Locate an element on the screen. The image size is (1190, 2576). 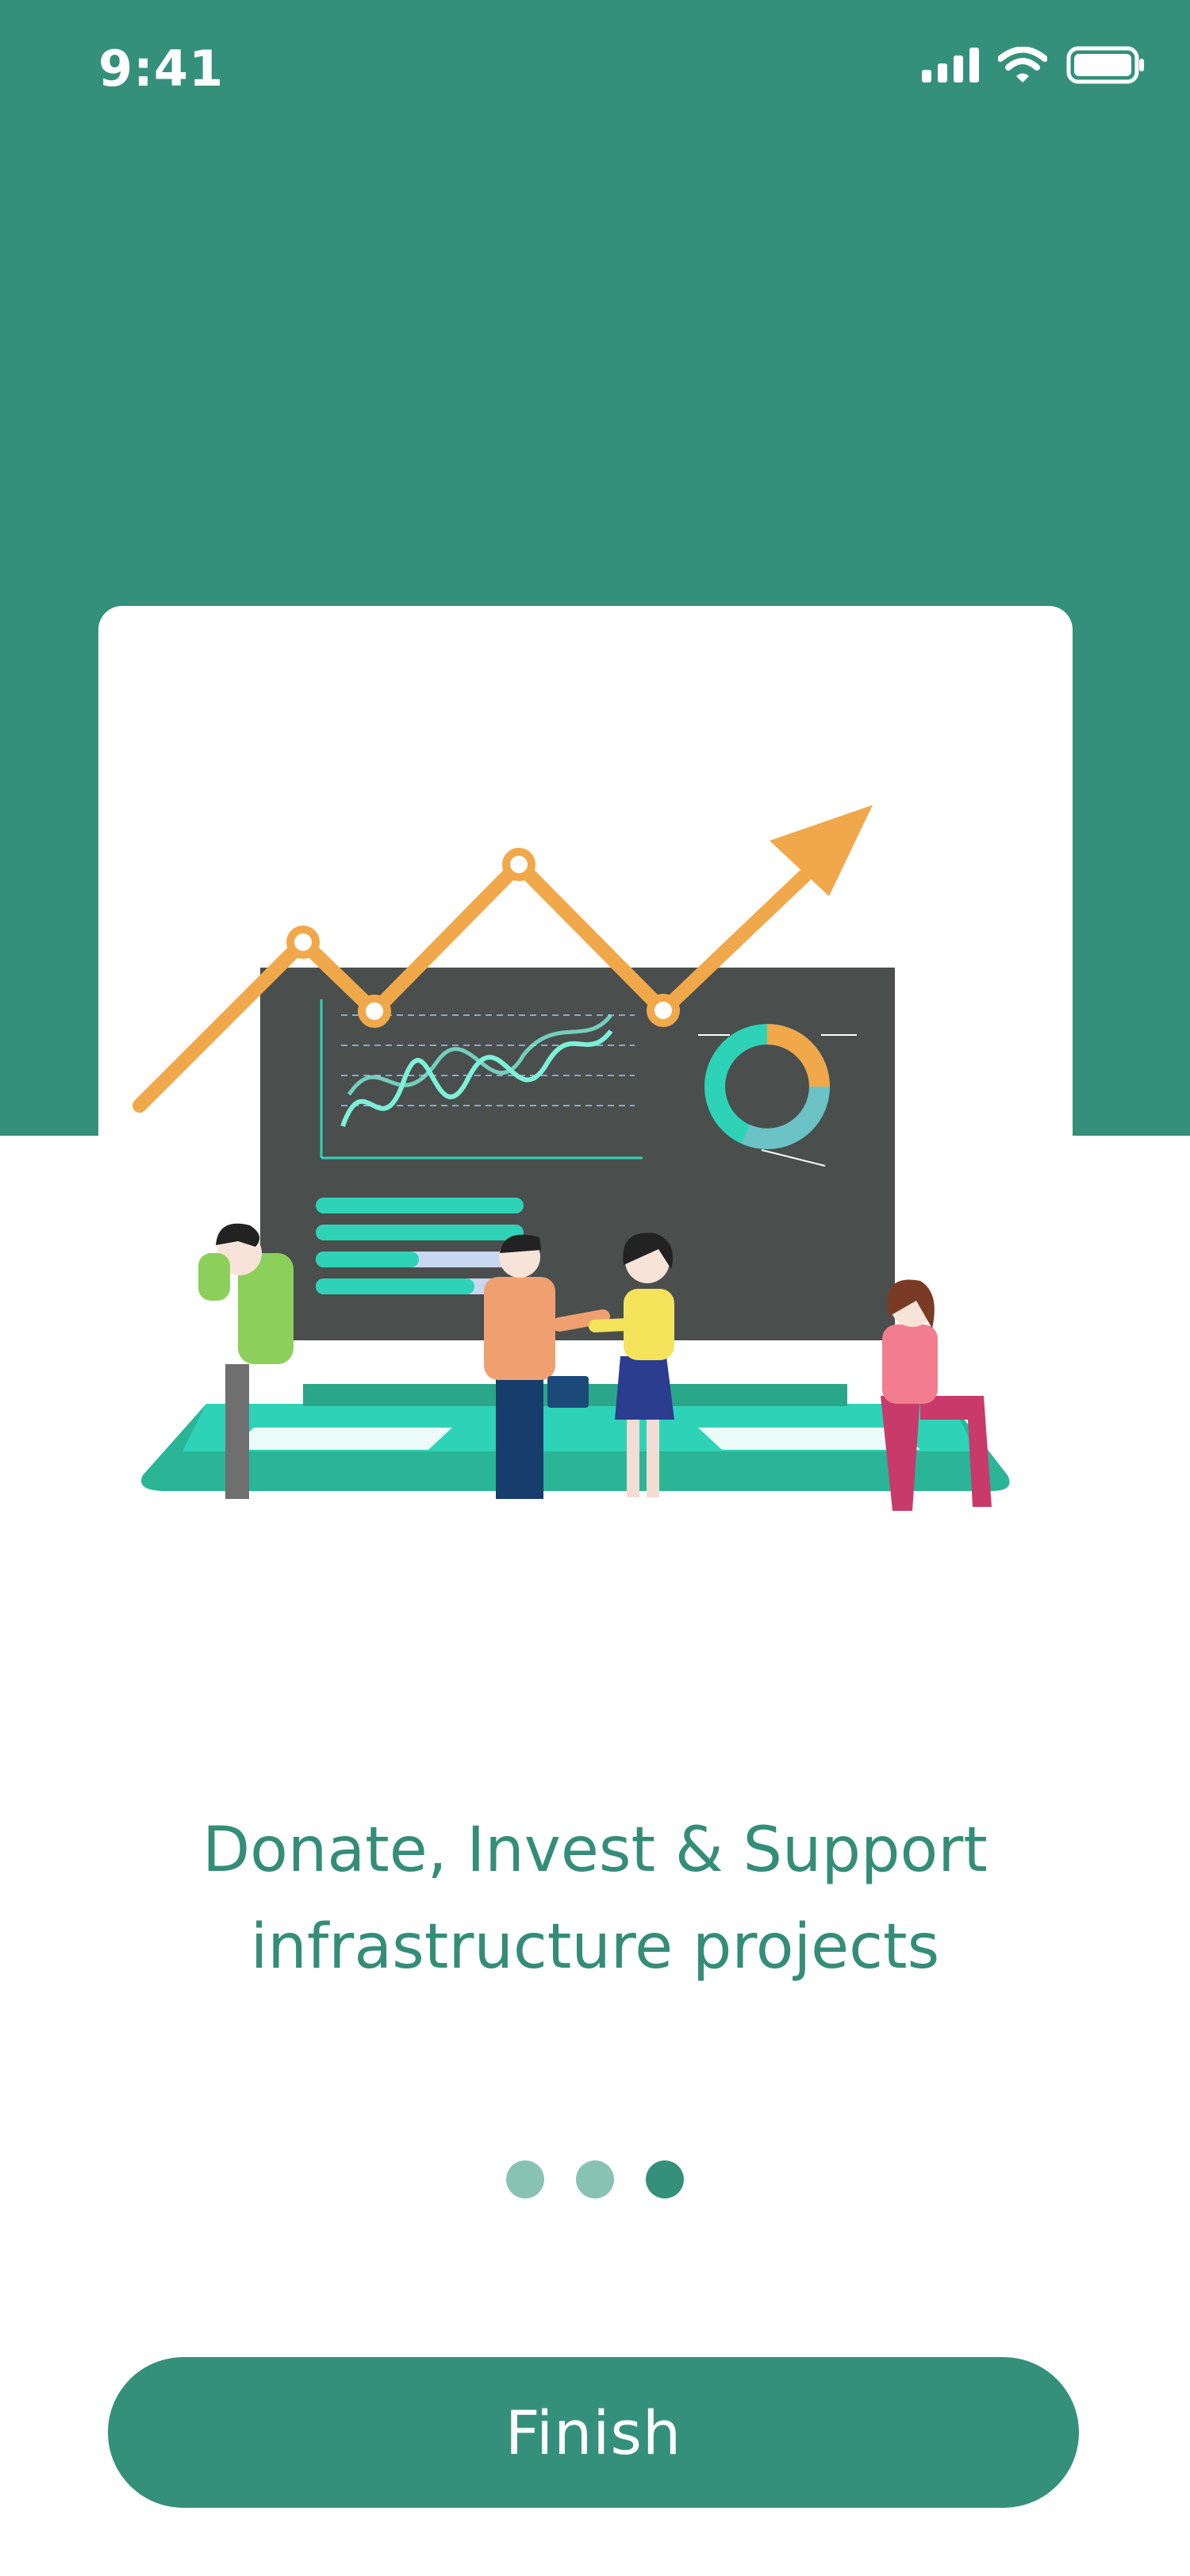
status-bar: 9:41 is located at coordinates (595, 75).